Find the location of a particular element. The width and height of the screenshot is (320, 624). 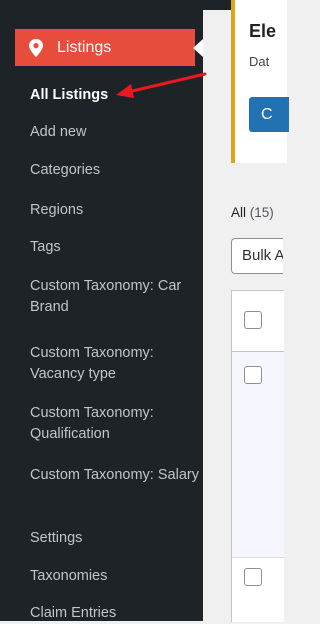

filter-all-label: All is located at coordinates (239, 212).